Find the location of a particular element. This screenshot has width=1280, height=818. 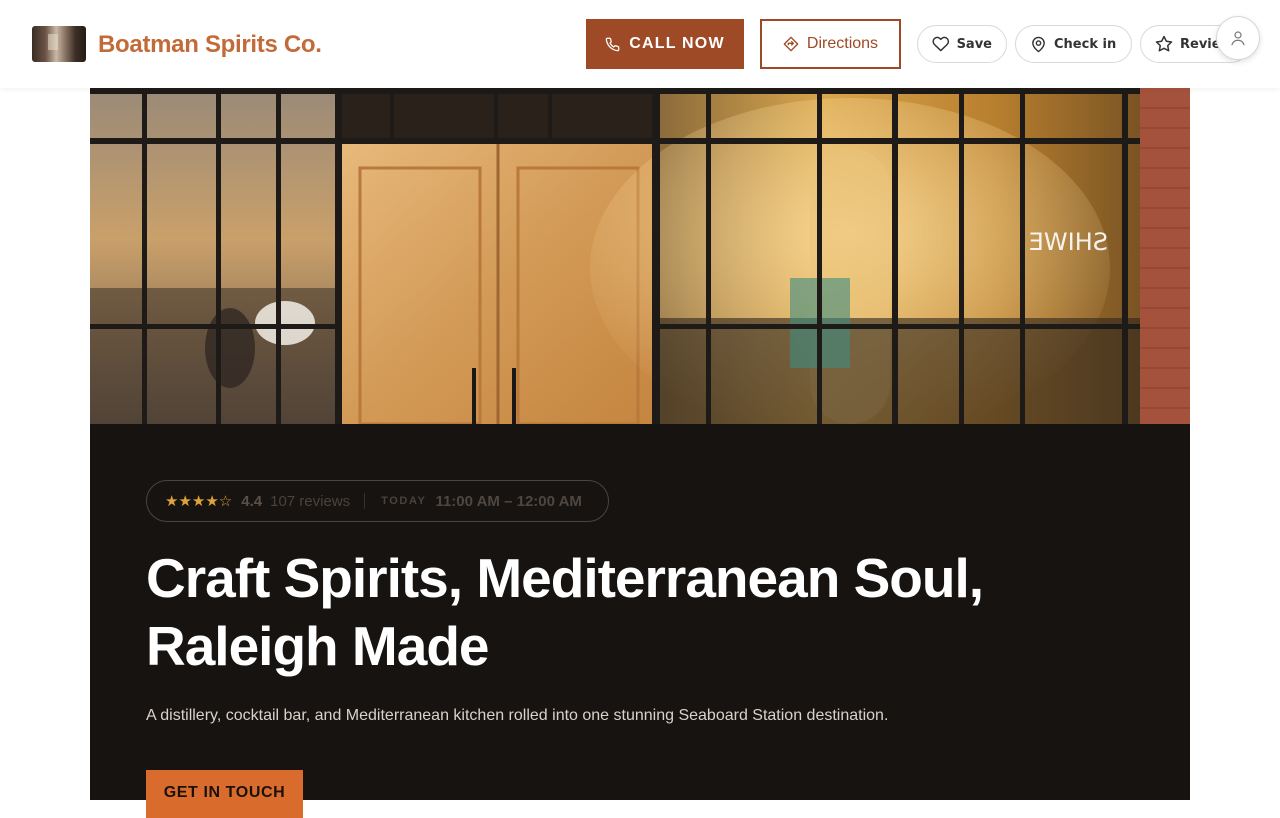

opening-hours: 11:00 AM – 12:00 AM is located at coordinates (508, 501).